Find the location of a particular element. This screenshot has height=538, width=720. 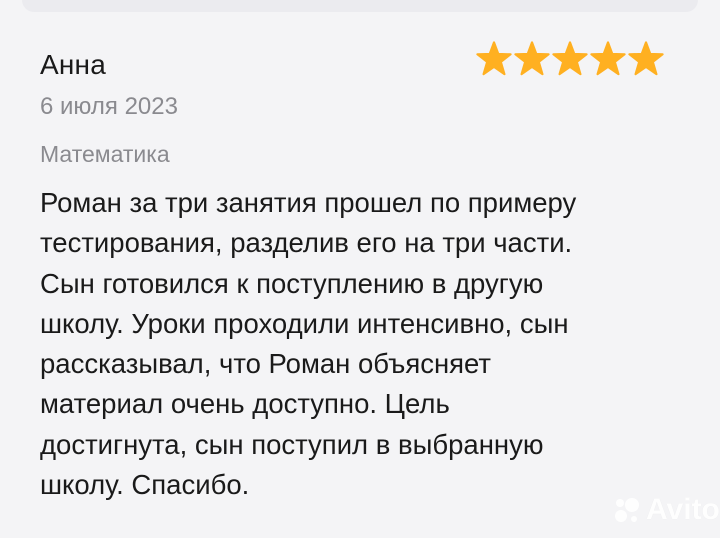

review-author: Анна is located at coordinates (73, 64).